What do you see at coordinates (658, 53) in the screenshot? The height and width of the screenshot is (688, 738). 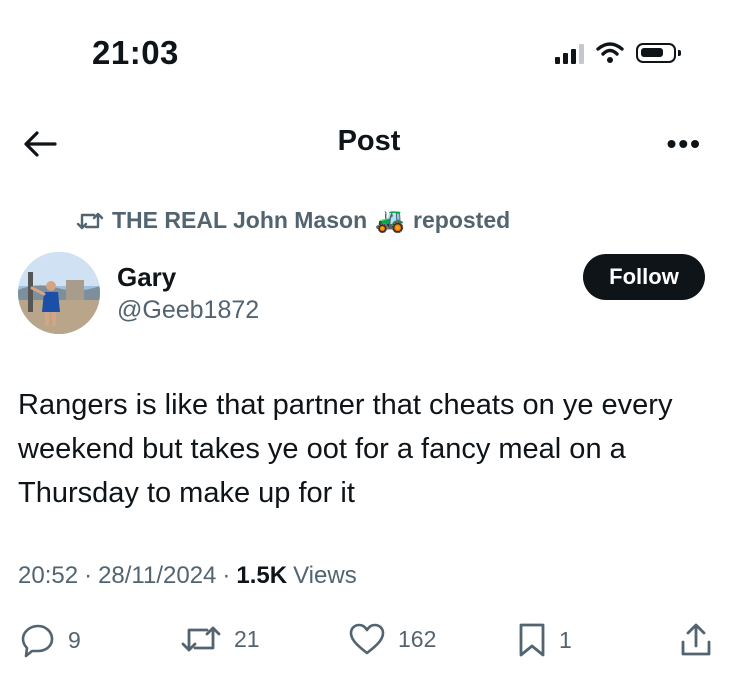 I see `battery-icon` at bounding box center [658, 53].